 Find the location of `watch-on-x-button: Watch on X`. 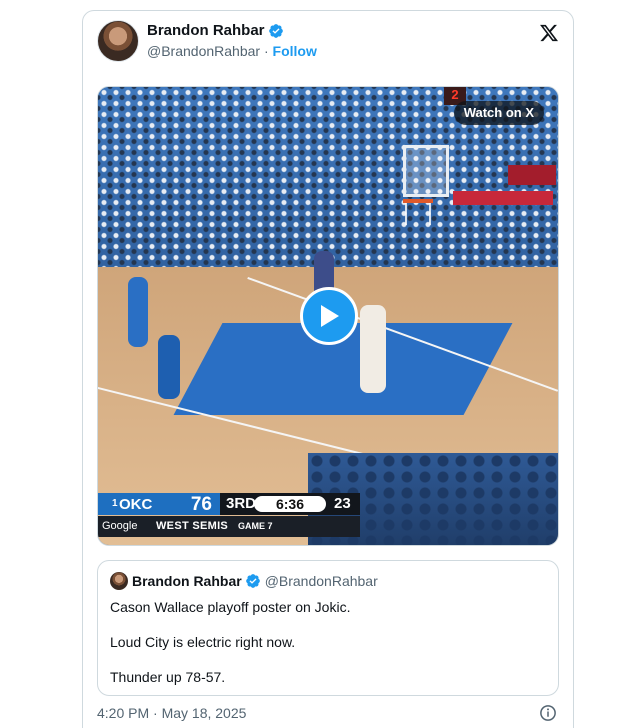

watch-on-x-button: Watch on X is located at coordinates (498, 113).